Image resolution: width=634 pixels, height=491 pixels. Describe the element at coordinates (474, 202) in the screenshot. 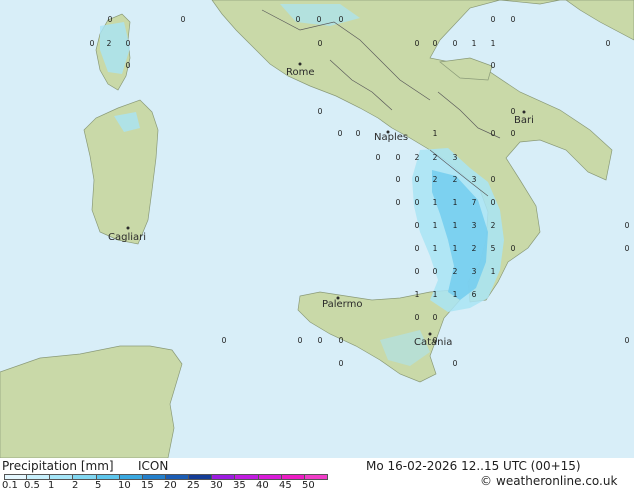

I see `value-label: 7` at that location.